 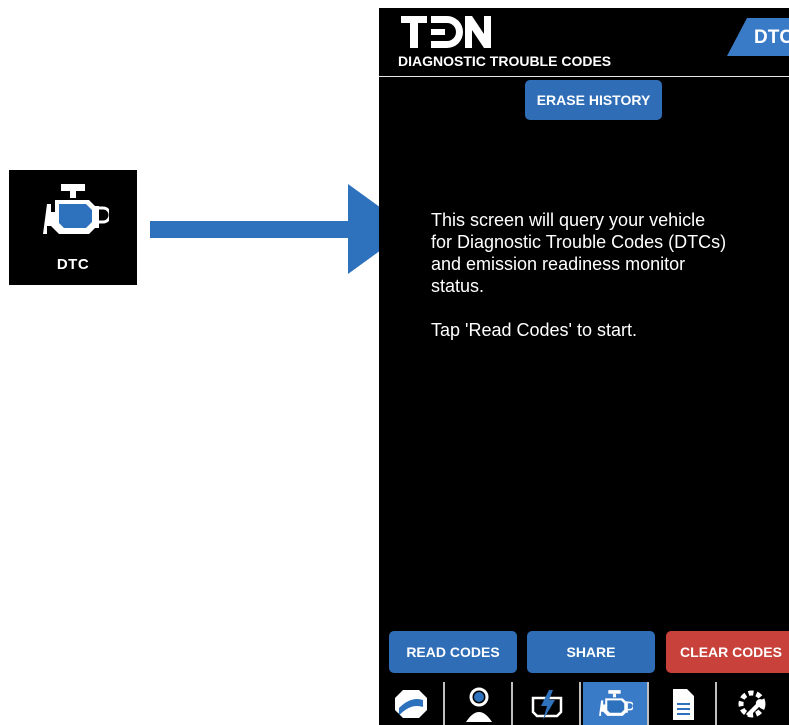 I want to click on bottom-tab-bar, so click(x=584, y=702).